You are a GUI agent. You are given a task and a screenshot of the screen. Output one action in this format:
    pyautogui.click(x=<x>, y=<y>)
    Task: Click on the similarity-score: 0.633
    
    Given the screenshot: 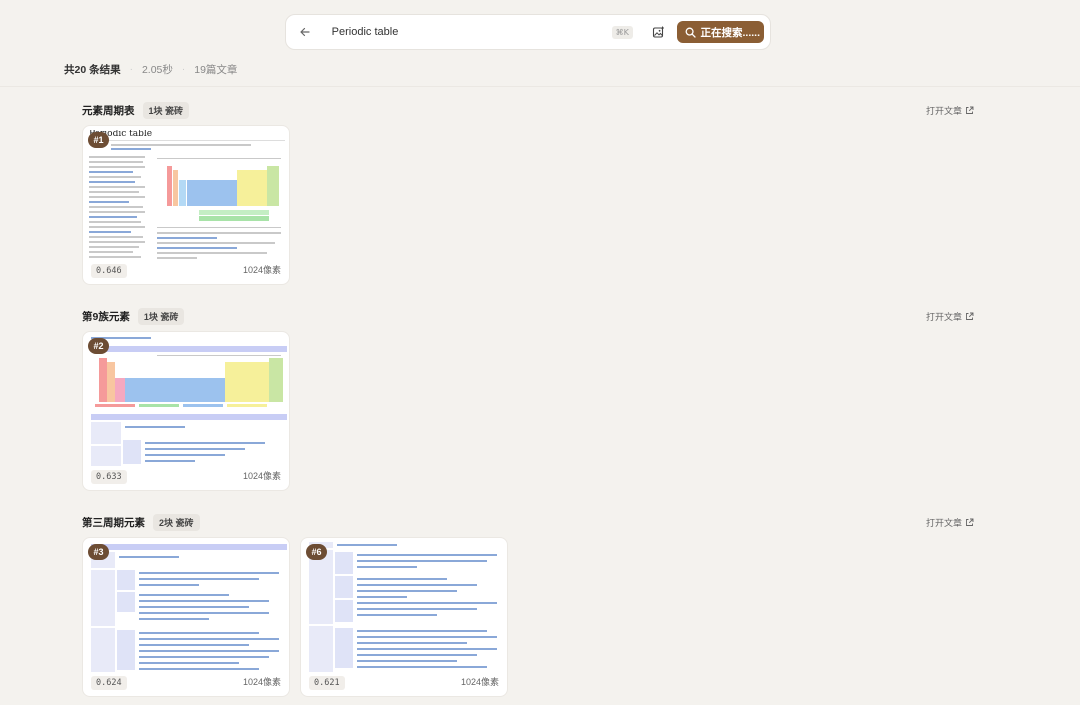 What is the action you would take?
    pyautogui.click(x=109, y=477)
    